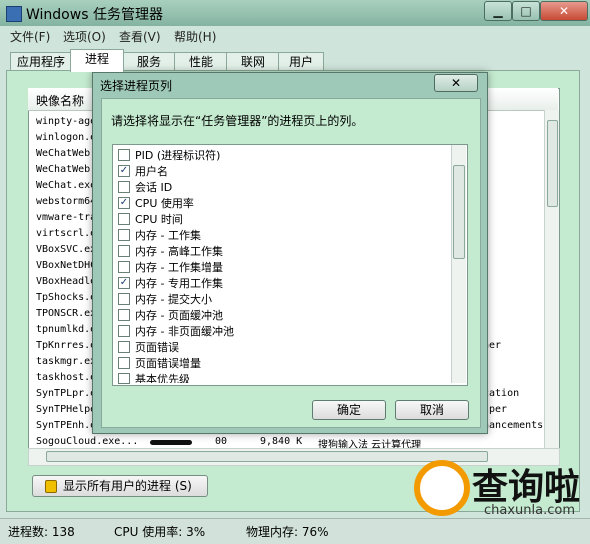 This screenshot has height=544, width=590. Describe the element at coordinates (151, 171) in the screenshot. I see `checkbox-label: 用户名` at that location.